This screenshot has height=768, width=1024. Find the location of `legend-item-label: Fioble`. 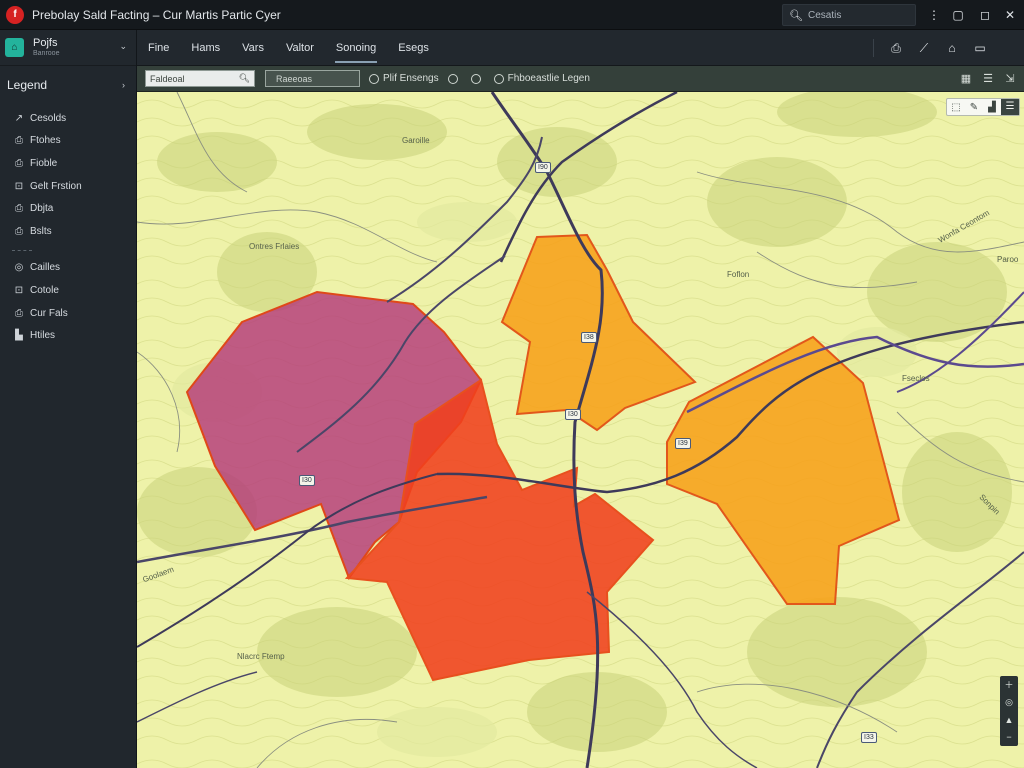

legend-item-label: Fioble is located at coordinates (44, 163).